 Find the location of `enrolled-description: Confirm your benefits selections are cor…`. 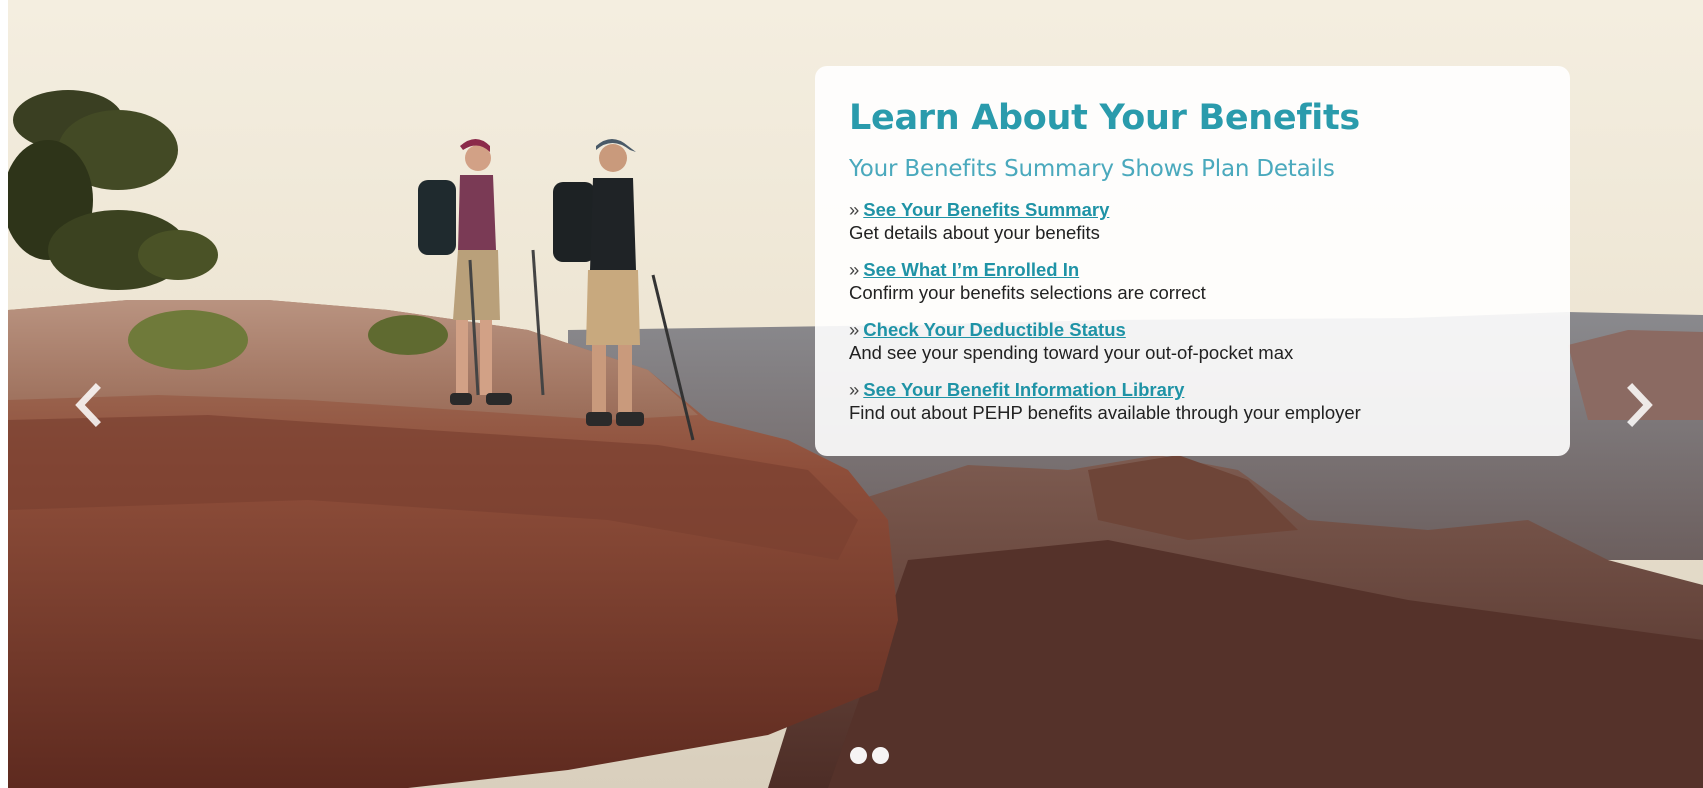

enrolled-description: Confirm your benefits selections are cor… is located at coordinates (1027, 292).